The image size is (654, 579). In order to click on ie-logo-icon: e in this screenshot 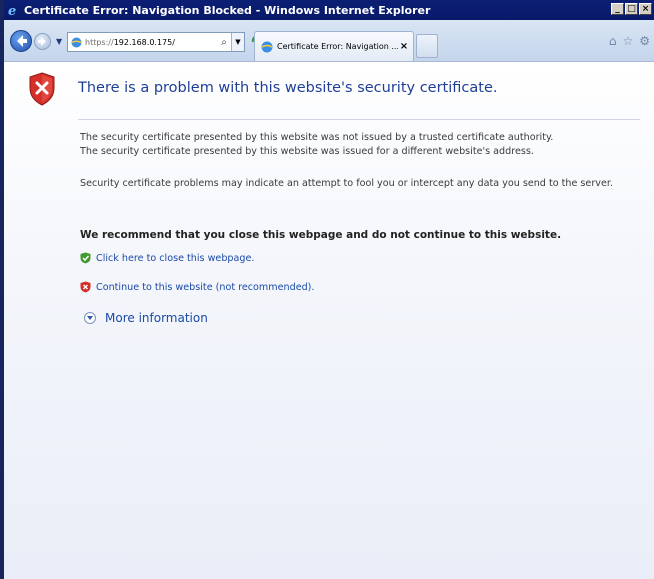, I will do `click(14, 11)`.